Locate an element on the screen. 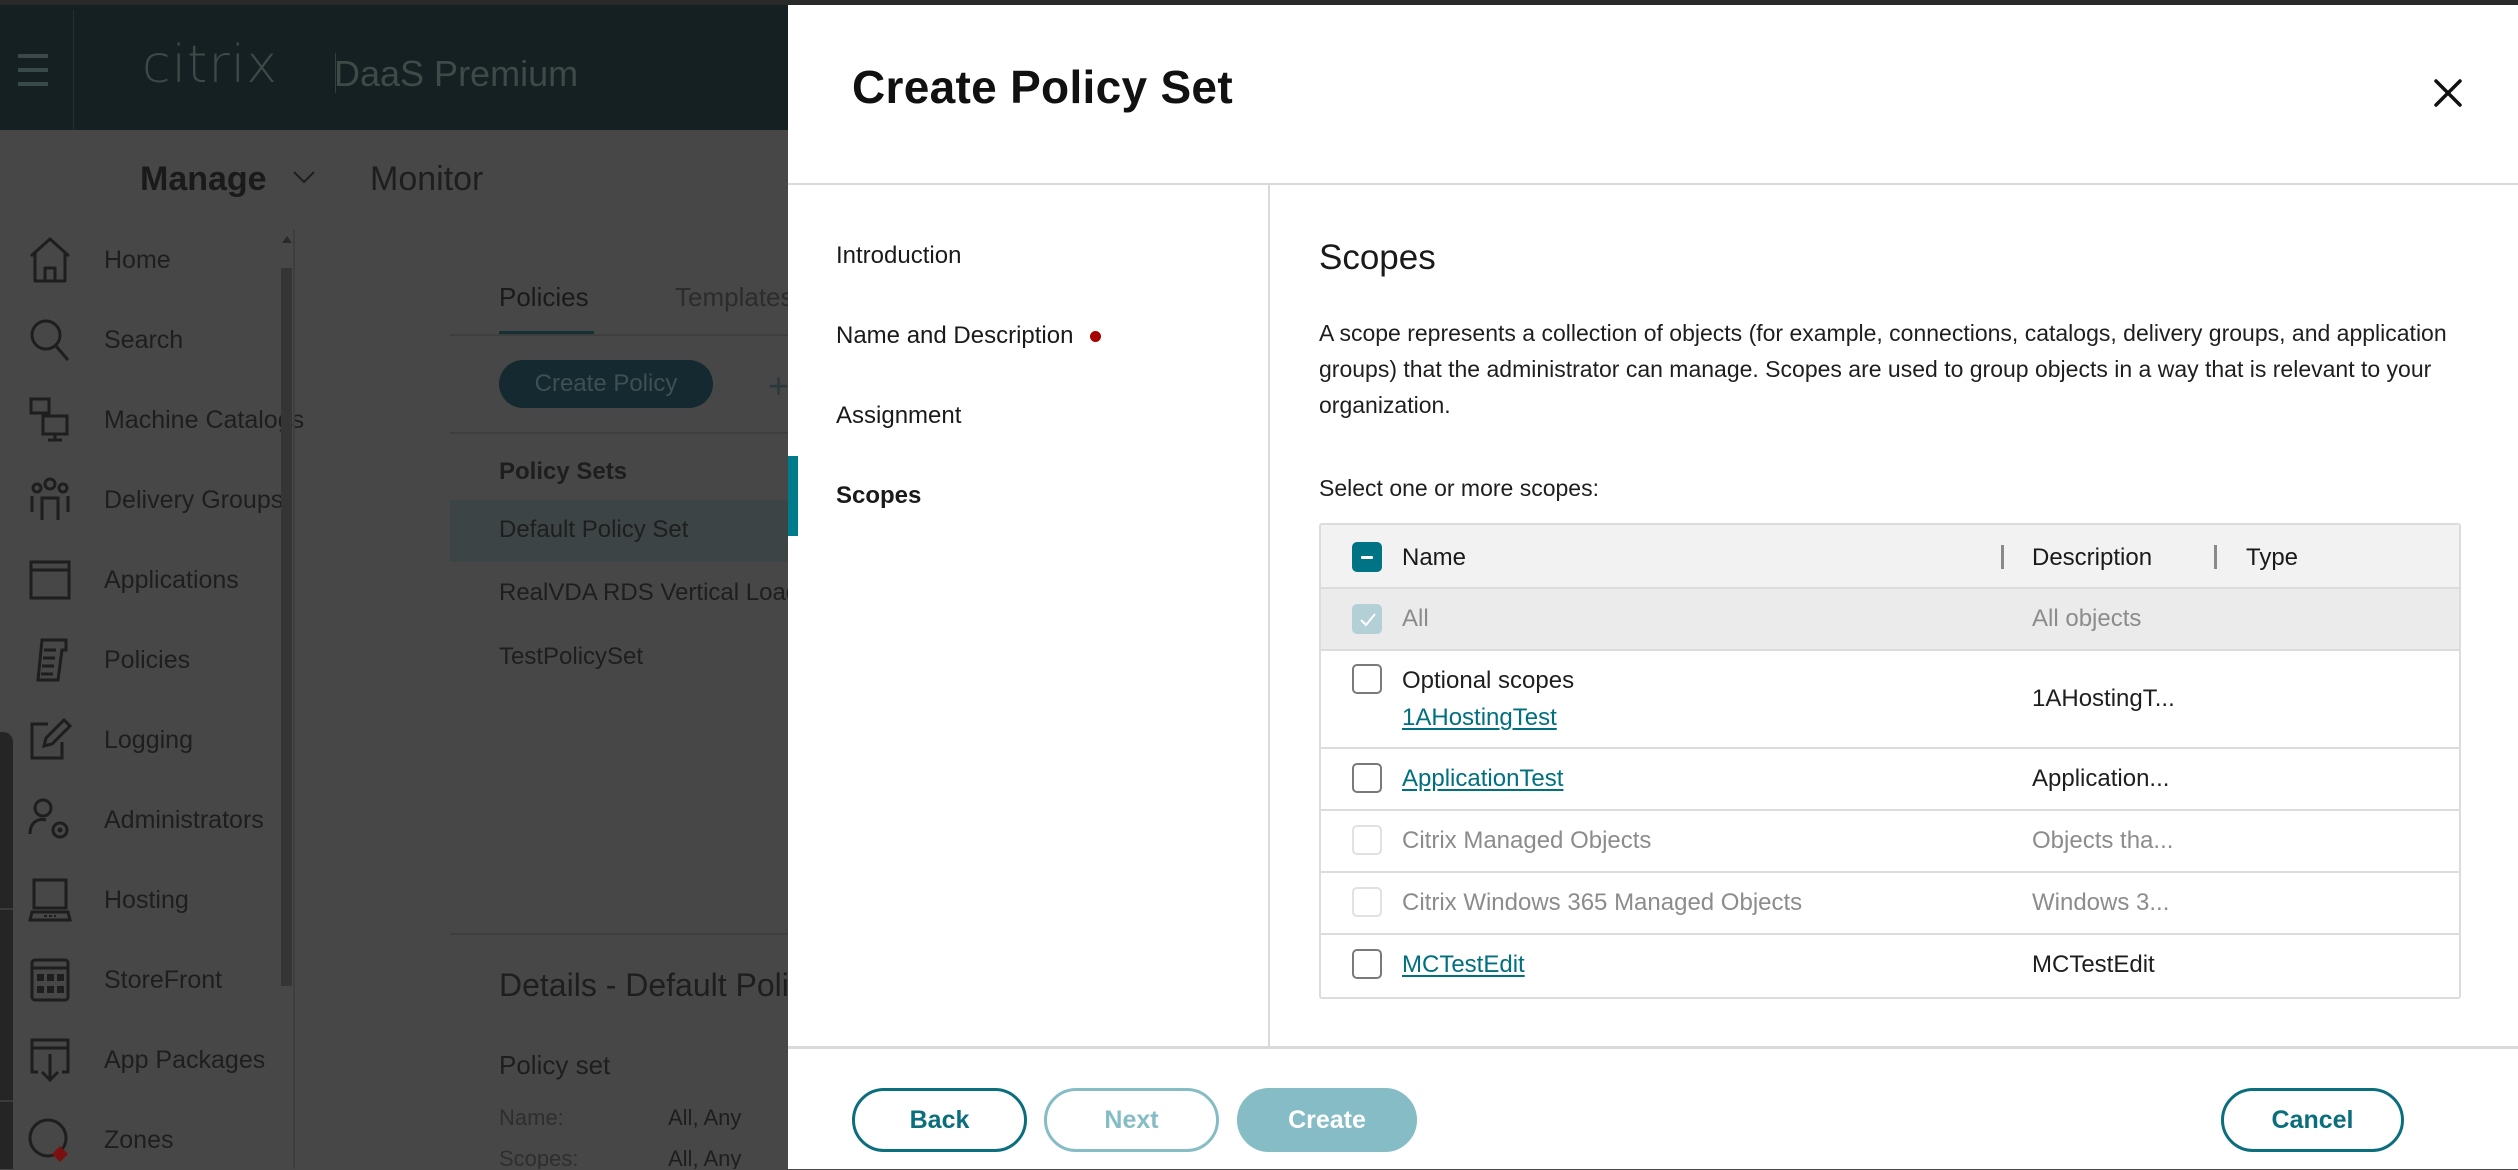 This screenshot has height=1170, width=2518. dialog-header-divider is located at coordinates (1653, 184).